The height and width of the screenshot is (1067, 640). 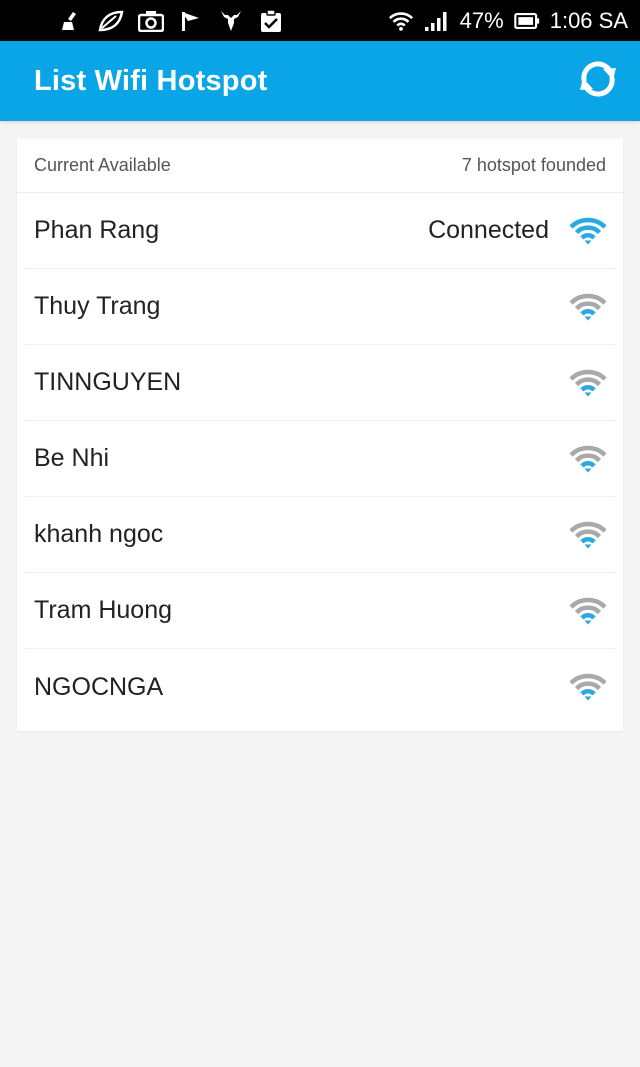 I want to click on hotspot-name: khanh ngoc, so click(x=99, y=534).